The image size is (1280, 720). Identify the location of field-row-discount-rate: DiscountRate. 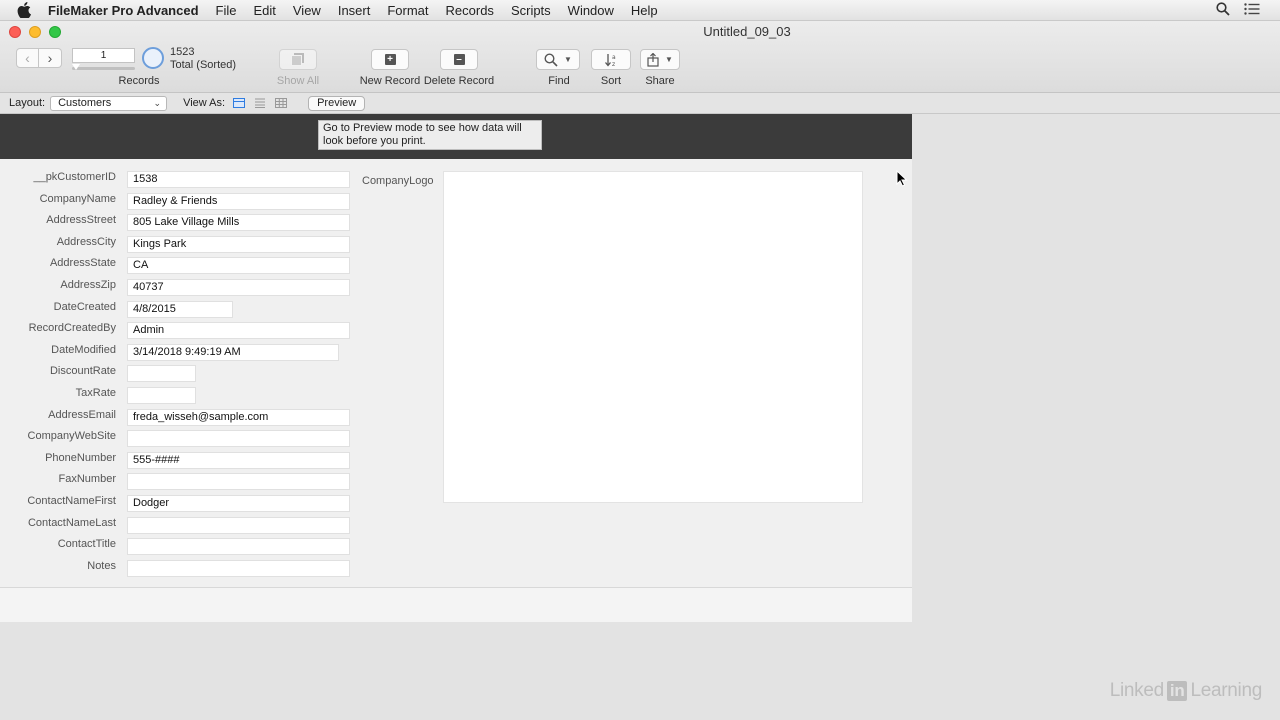
(58, 372).